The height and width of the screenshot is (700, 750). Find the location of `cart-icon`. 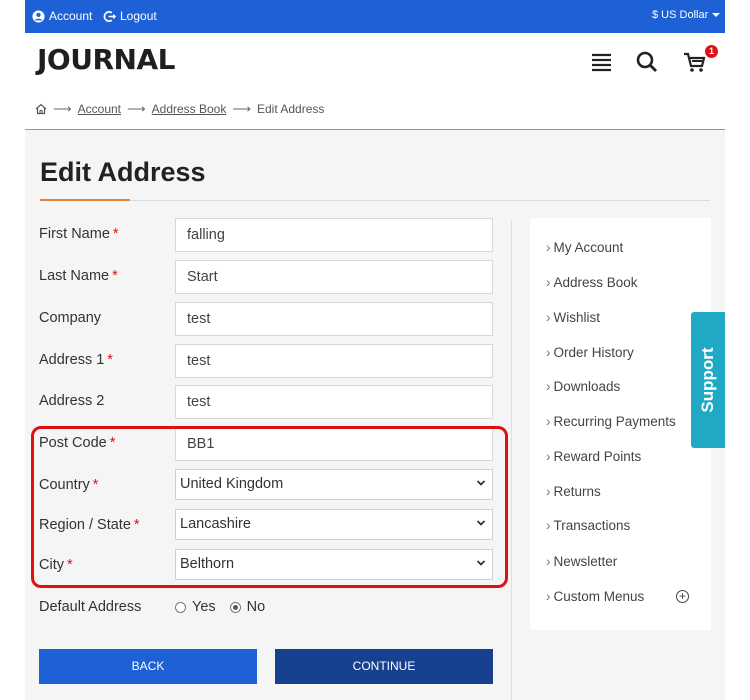

cart-icon is located at coordinates (695, 62).